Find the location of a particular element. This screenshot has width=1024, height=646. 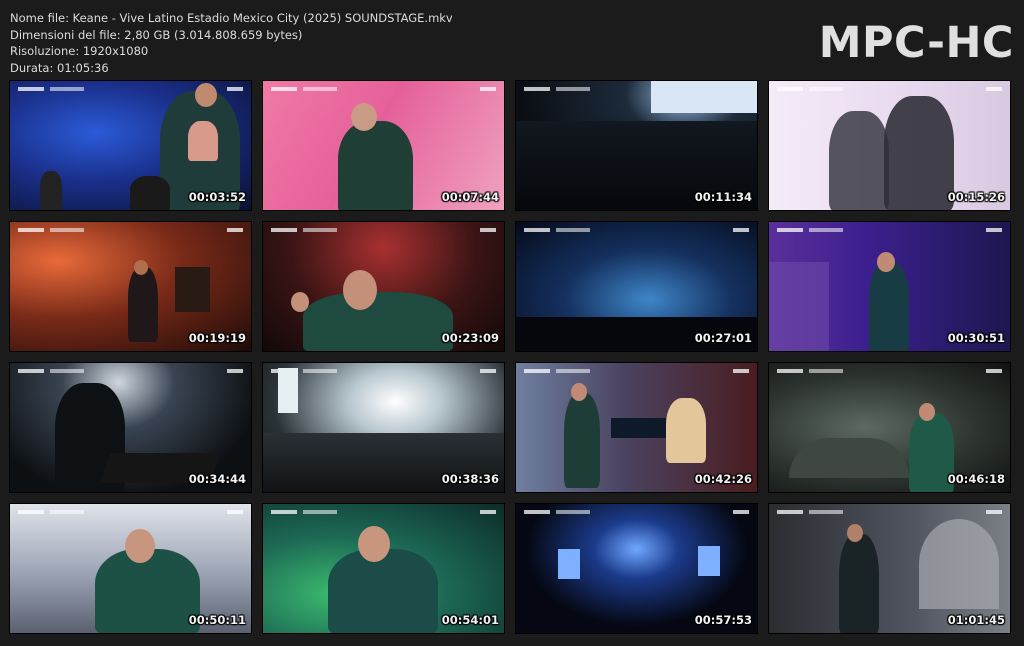

thumbnail: 00:30:51 is located at coordinates (889, 286).